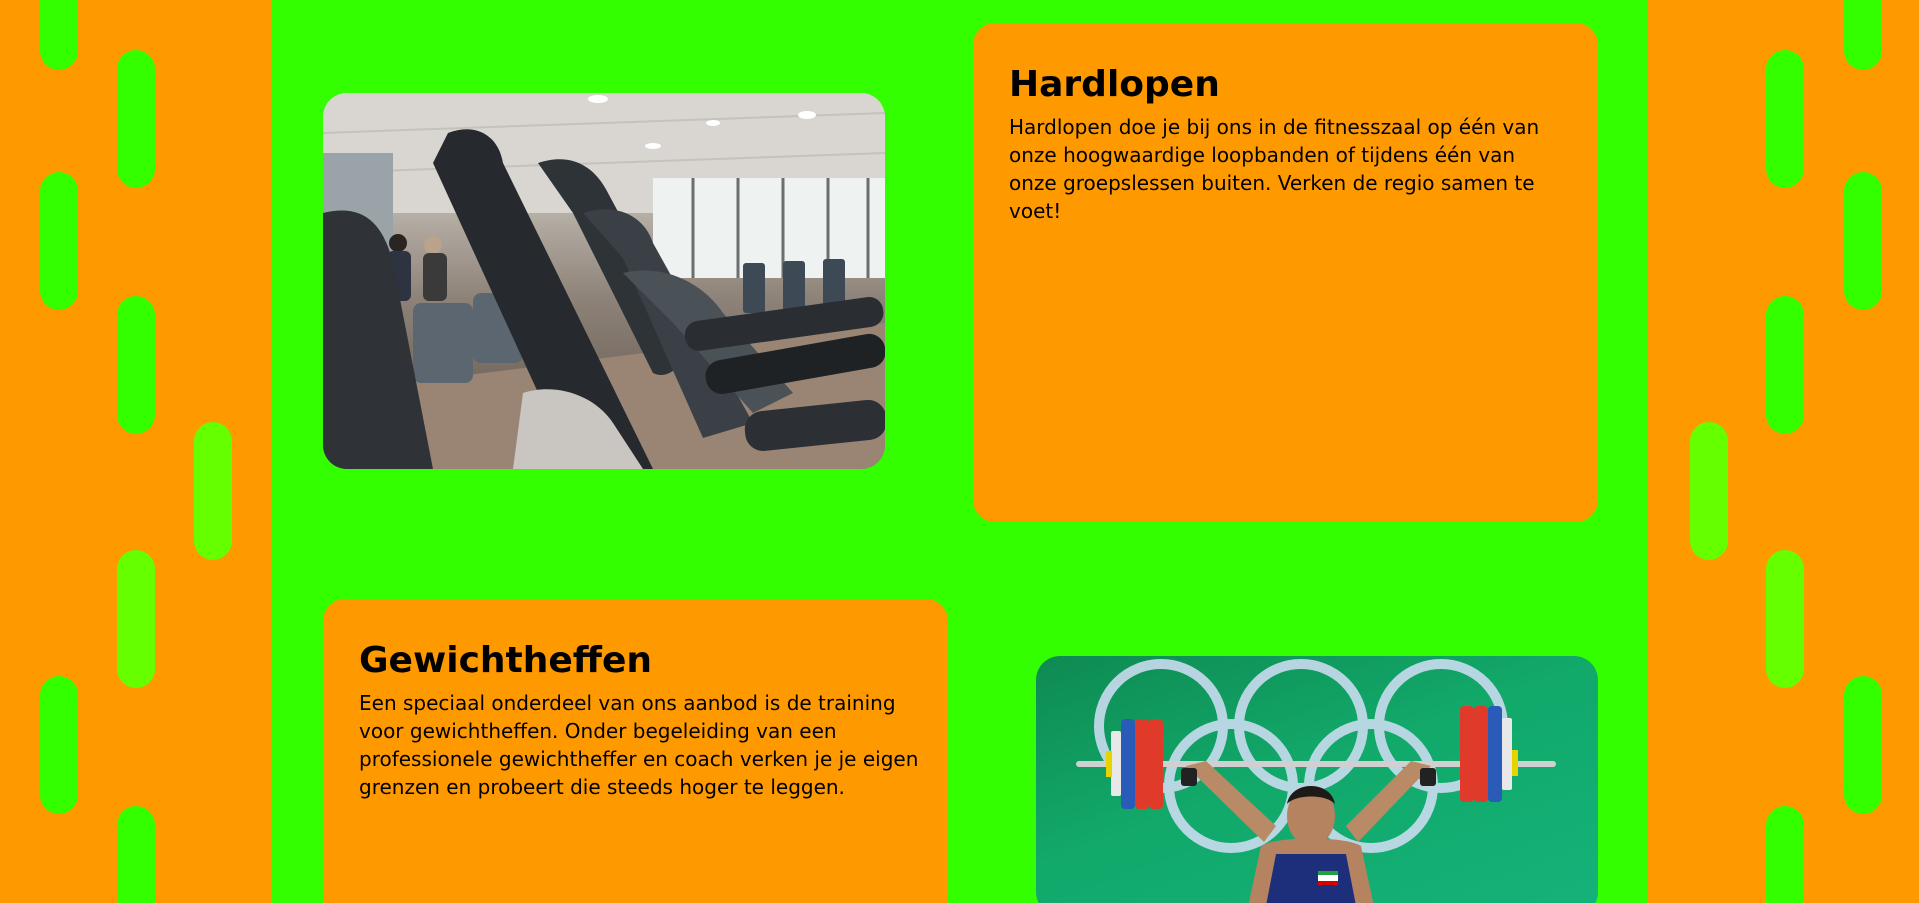 The image size is (1919, 903). What do you see at coordinates (136, 451) in the screenshot?
I see `left-decorative-border` at bounding box center [136, 451].